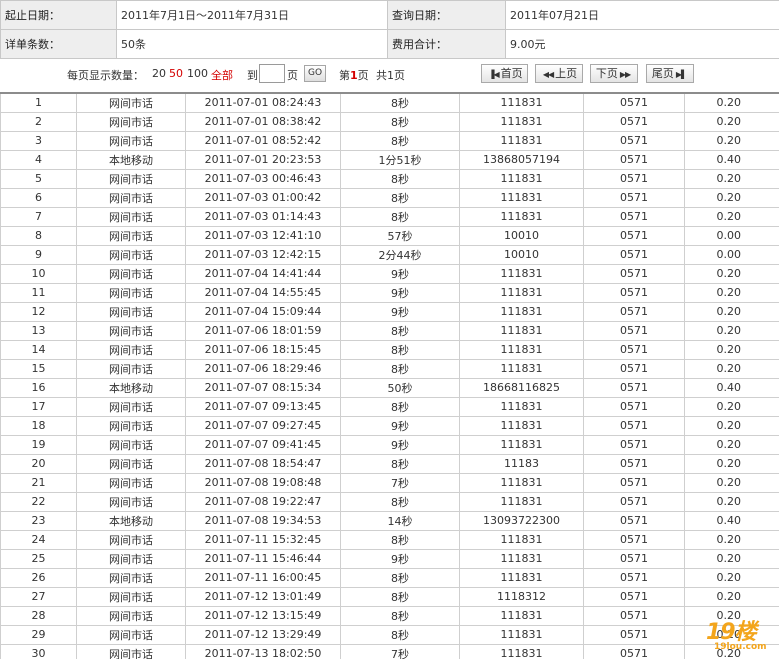 Image resolution: width=779 pixels, height=659 pixels. I want to click on call-start-time-cell: 2011-07-08 19:22:47, so click(263, 501).